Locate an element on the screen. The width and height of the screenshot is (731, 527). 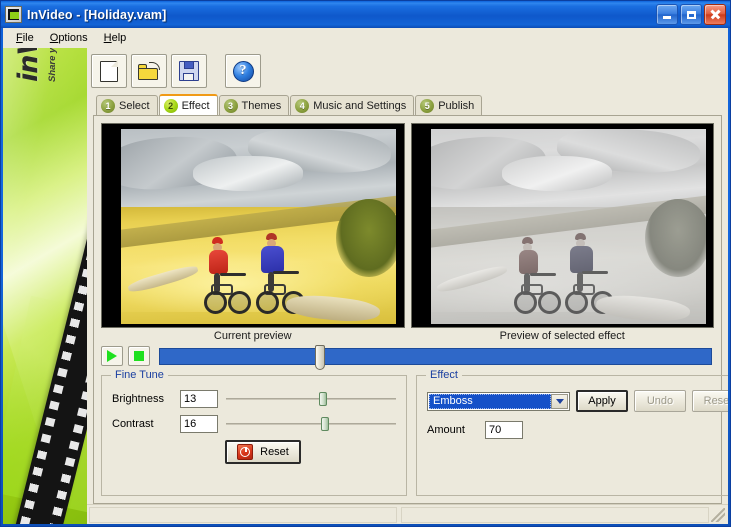
open-button is located at coordinates (149, 71).